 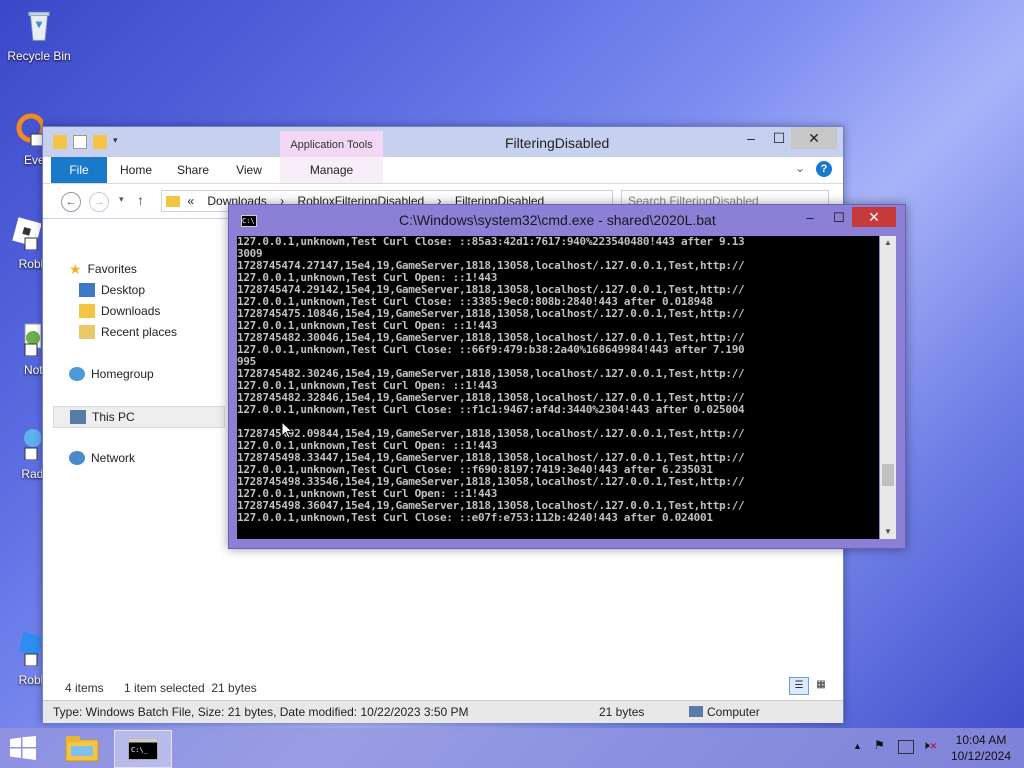 What do you see at coordinates (879, 745) in the screenshot?
I see `action-center-flag-icon: ⚑` at bounding box center [879, 745].